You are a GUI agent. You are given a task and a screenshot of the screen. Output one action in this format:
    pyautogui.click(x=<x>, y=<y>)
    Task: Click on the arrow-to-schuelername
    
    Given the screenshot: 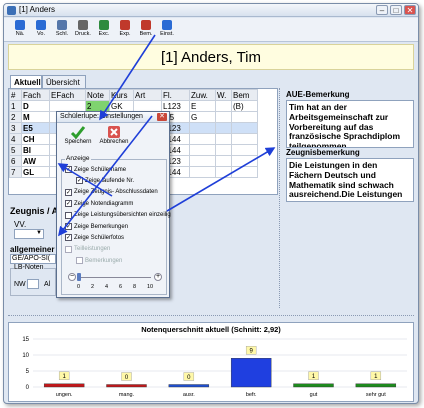 What is the action you would take?
    pyautogui.click(x=85, y=180)
    